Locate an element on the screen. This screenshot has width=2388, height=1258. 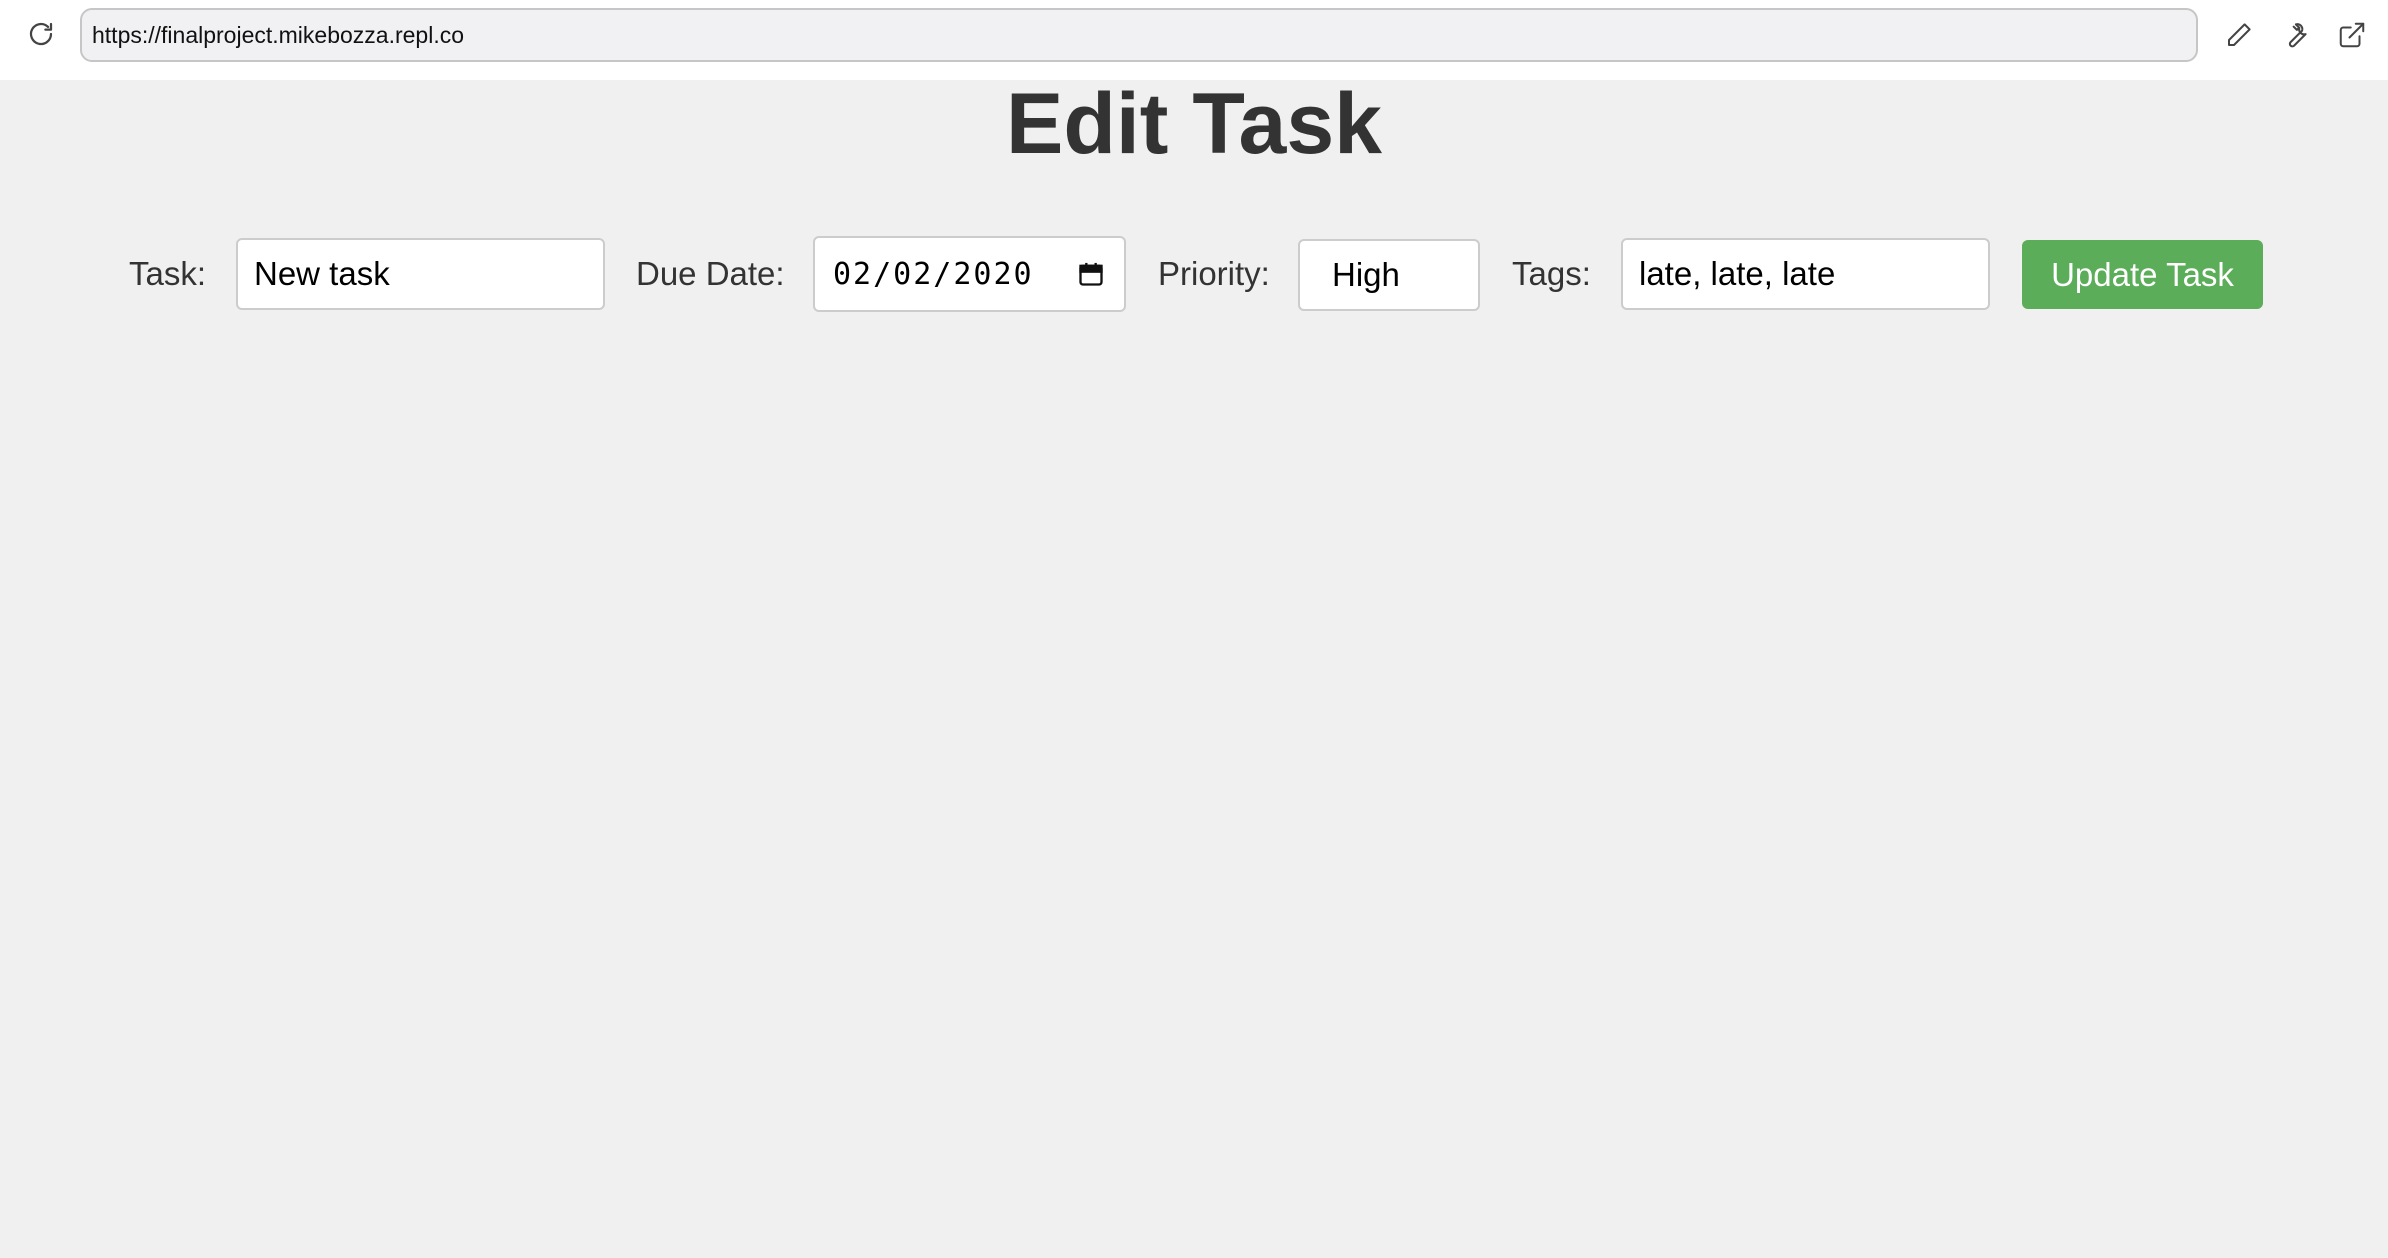
pencil-icon is located at coordinates (2239, 34).